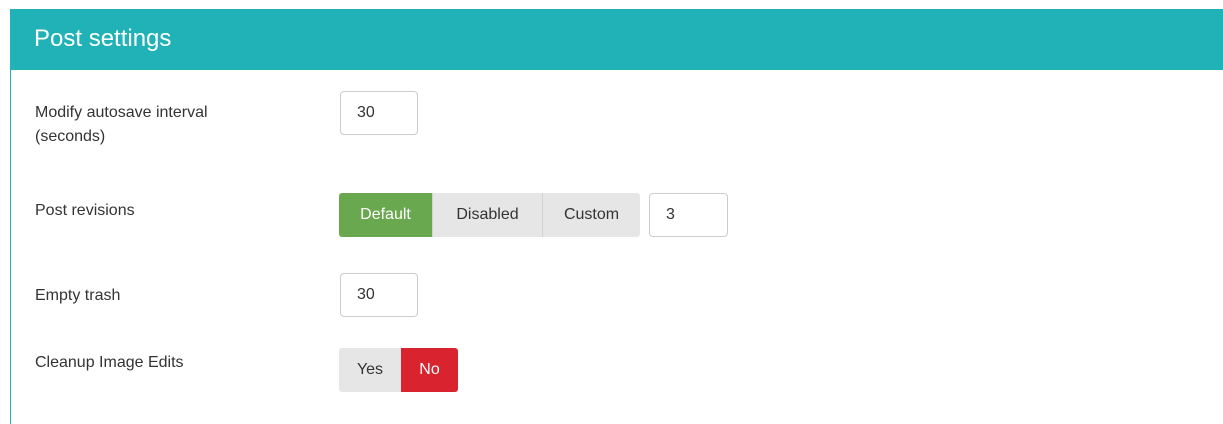  What do you see at coordinates (109, 362) in the screenshot?
I see `cleanup-image-edits-label: Cleanup Image Edits` at bounding box center [109, 362].